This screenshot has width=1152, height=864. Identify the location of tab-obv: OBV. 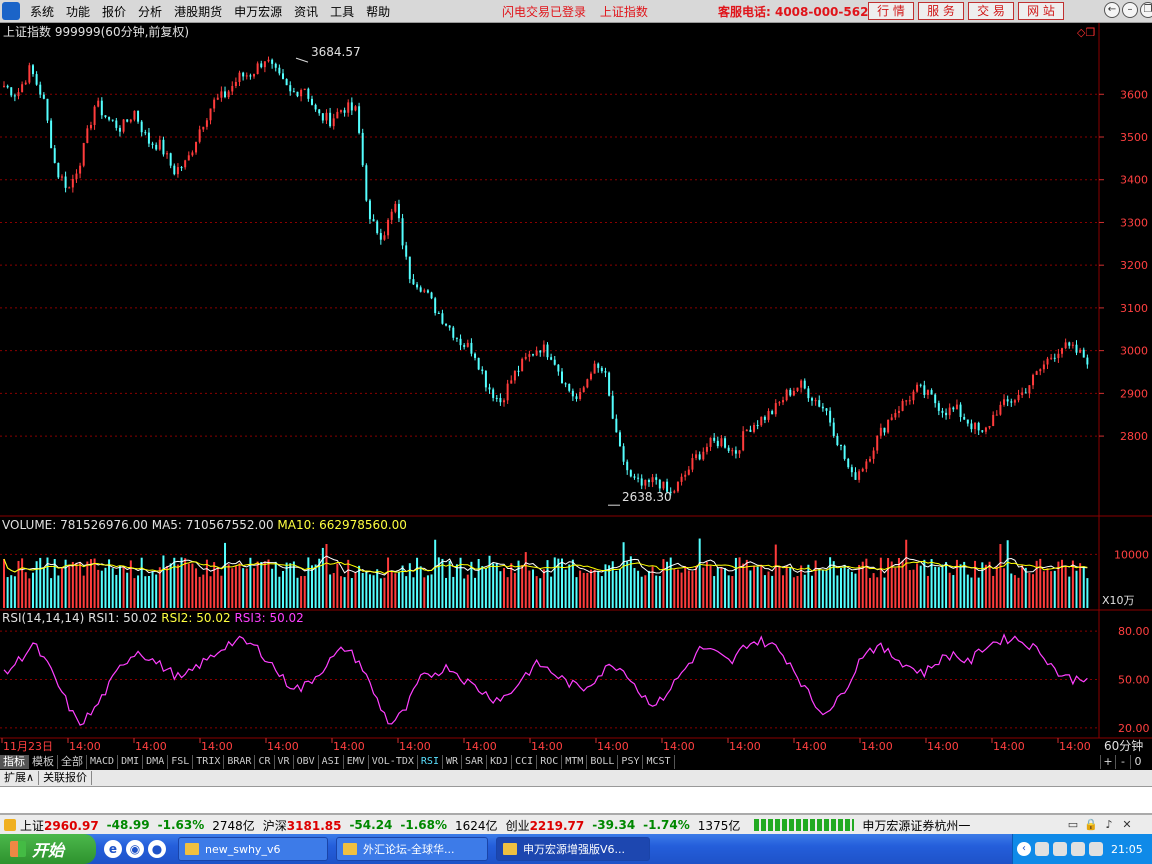
(306, 762).